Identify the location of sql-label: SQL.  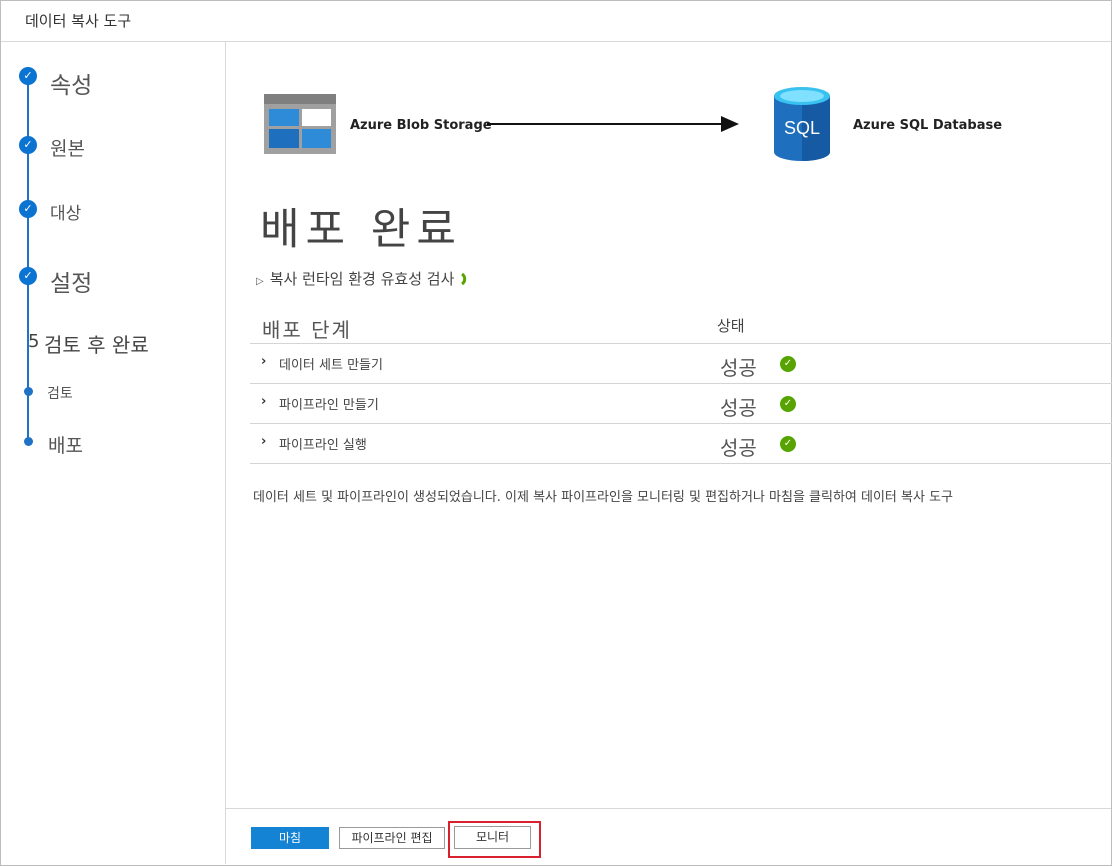
(802, 128).